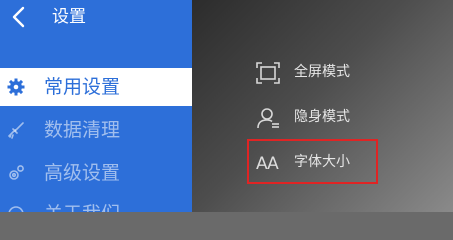 Image resolution: width=453 pixels, height=240 pixels. I want to click on broom-icon, so click(16, 130).